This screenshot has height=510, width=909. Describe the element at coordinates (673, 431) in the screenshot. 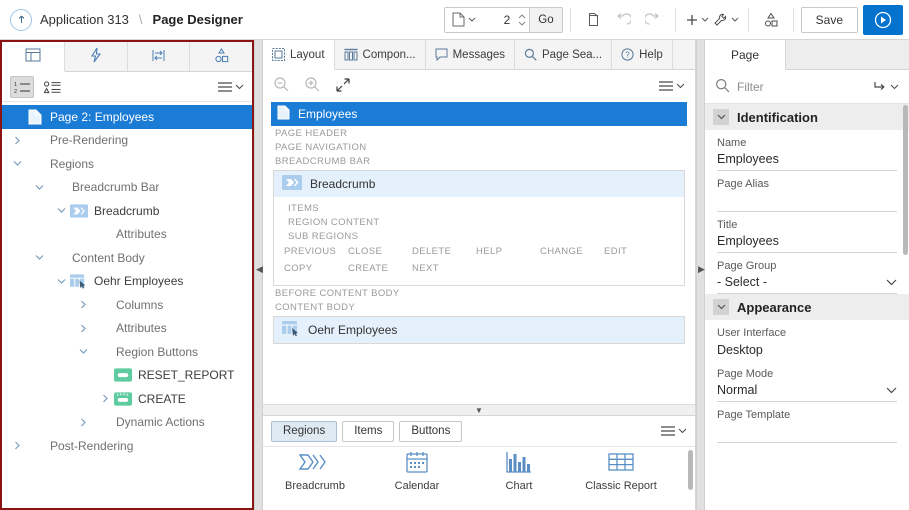

I see `gallery-menu-button` at that location.